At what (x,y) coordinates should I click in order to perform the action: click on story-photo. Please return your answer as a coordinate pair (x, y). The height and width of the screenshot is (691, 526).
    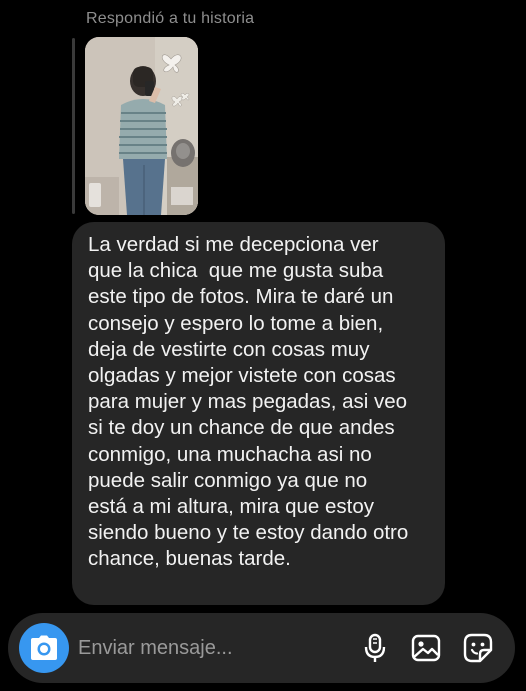
    Looking at the image, I should click on (141, 126).